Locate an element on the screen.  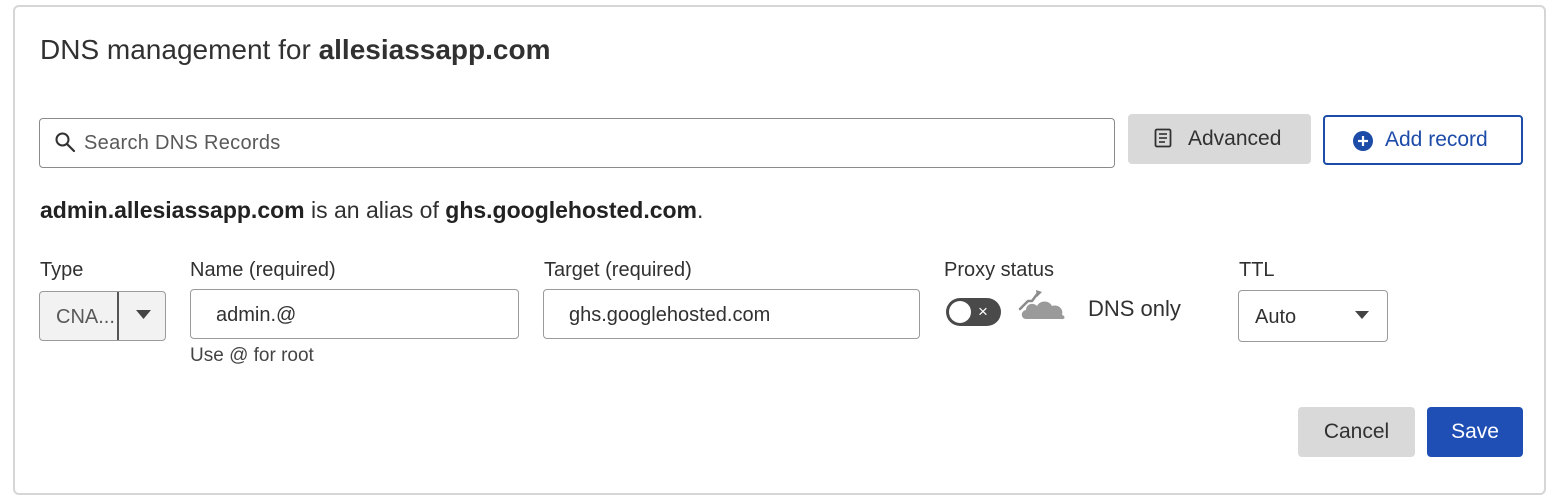
ttl-select-value: Auto is located at coordinates (1276, 317).